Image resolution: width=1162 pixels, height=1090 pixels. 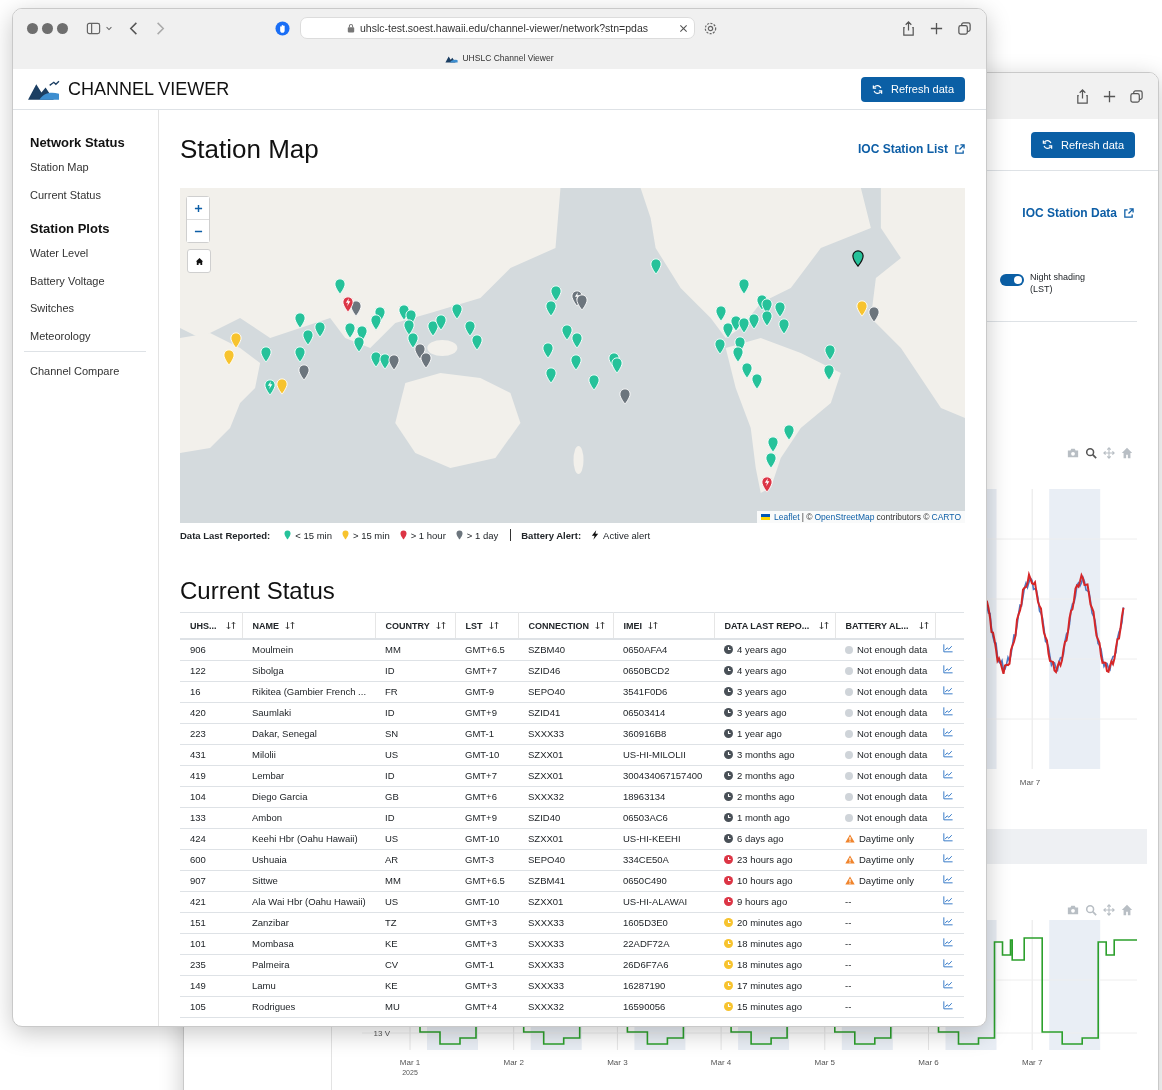 I want to click on column-header: CONNECTION, so click(x=565, y=625).